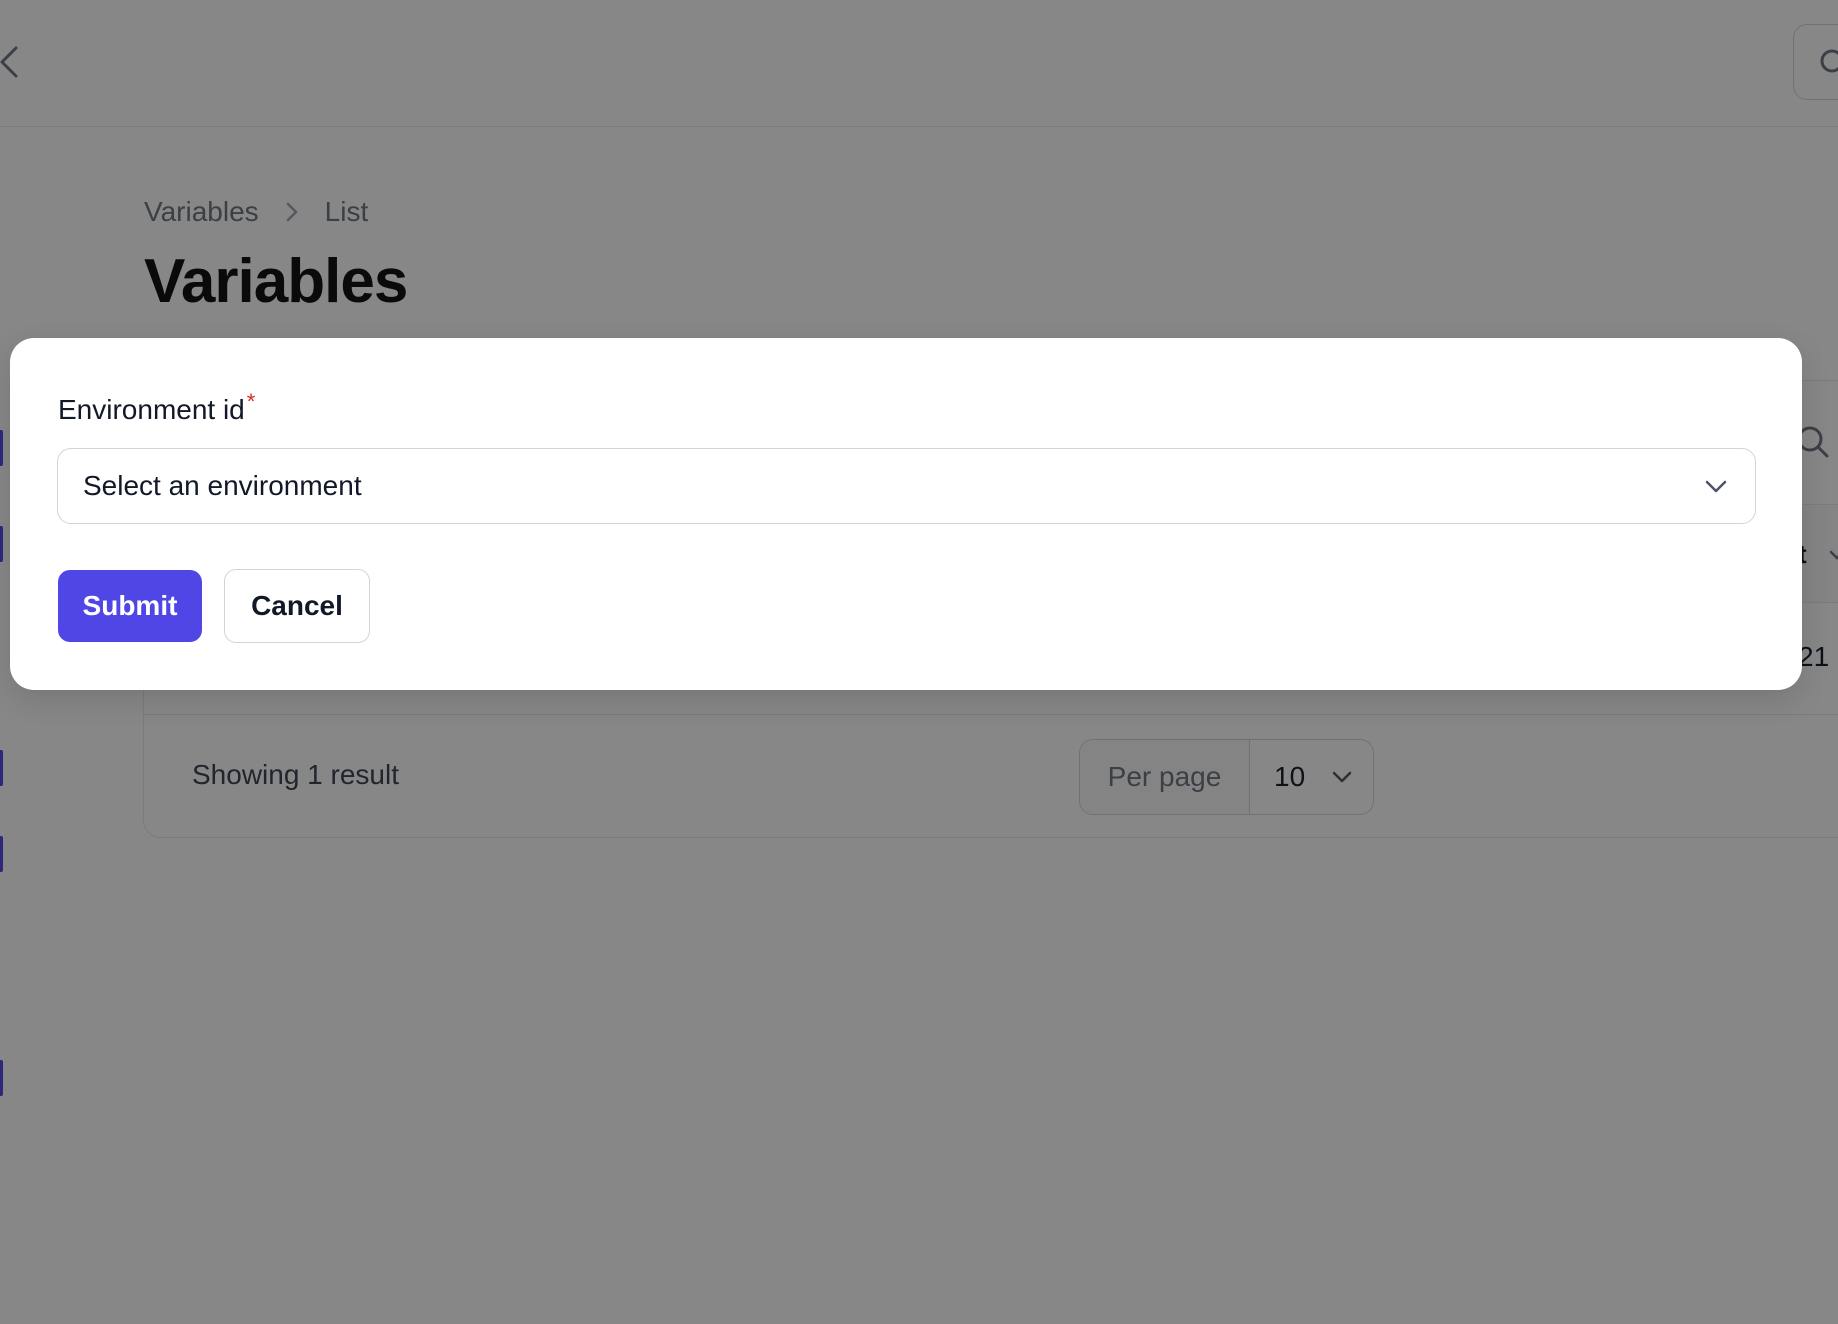 This screenshot has width=1838, height=1324. Describe the element at coordinates (1716, 486) in the screenshot. I see `chevron-down-icon` at that location.